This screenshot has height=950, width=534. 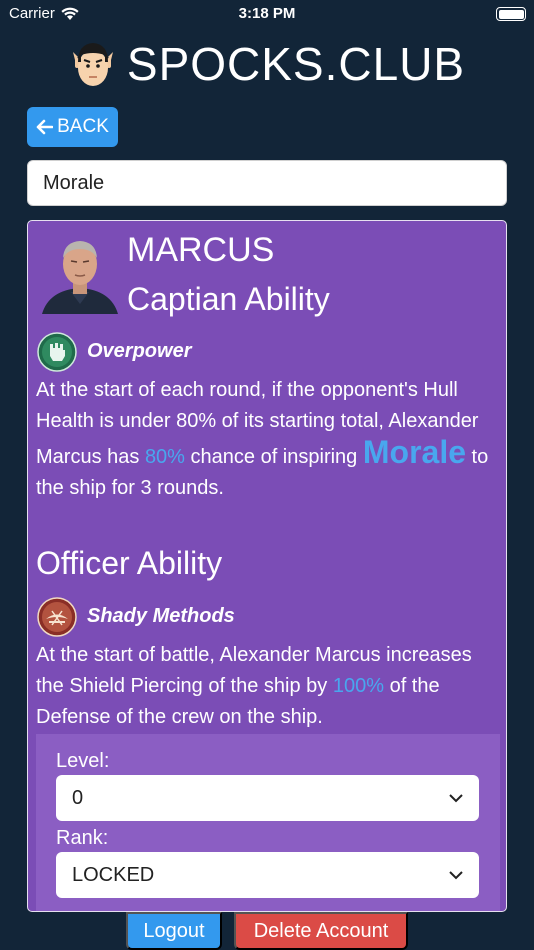 I want to click on captain-ability-chance: 80%, so click(x=164, y=457).